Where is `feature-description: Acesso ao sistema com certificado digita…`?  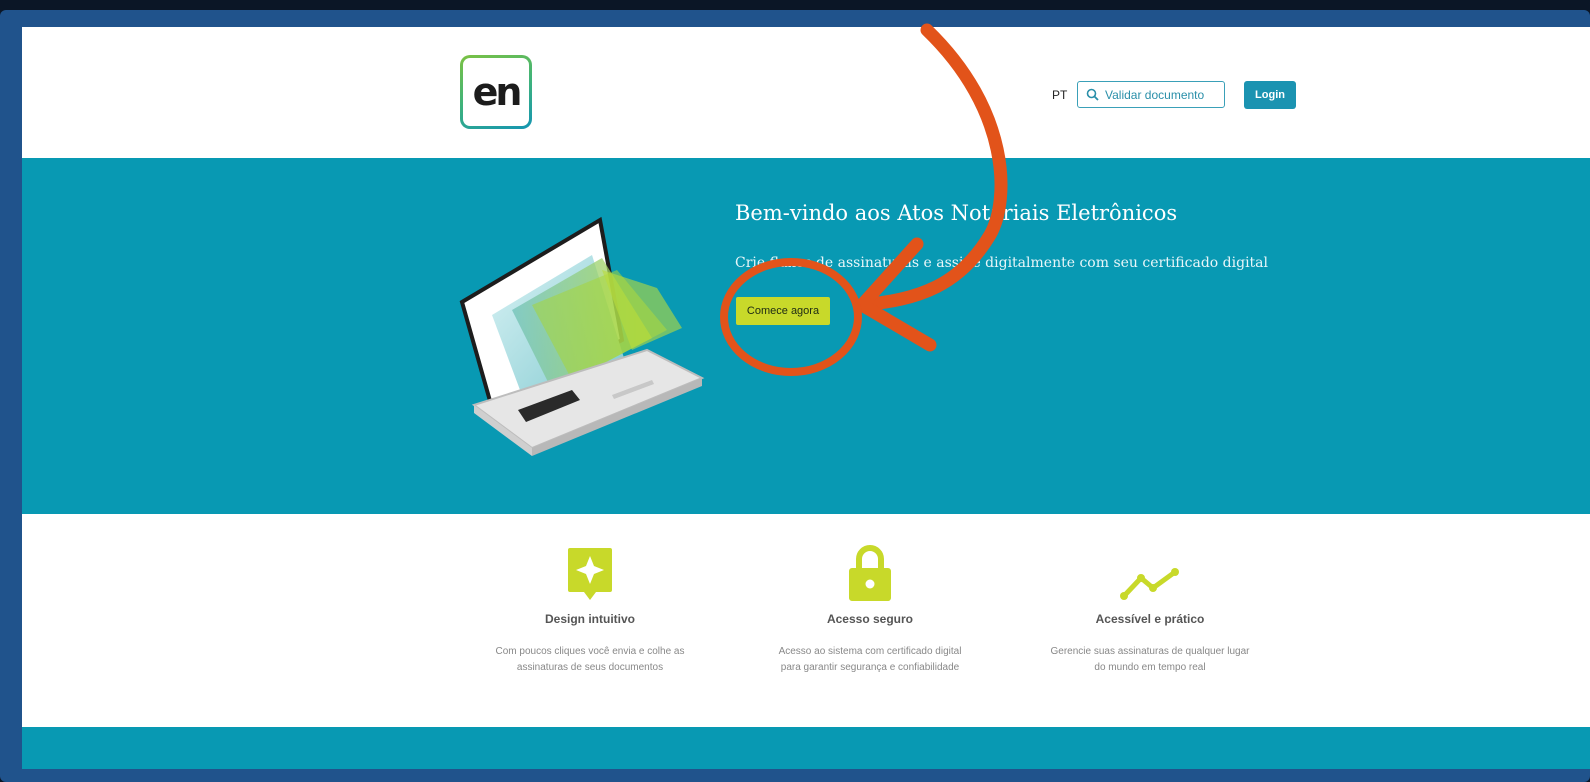 feature-description: Acesso ao sistema com certificado digita… is located at coordinates (870, 659).